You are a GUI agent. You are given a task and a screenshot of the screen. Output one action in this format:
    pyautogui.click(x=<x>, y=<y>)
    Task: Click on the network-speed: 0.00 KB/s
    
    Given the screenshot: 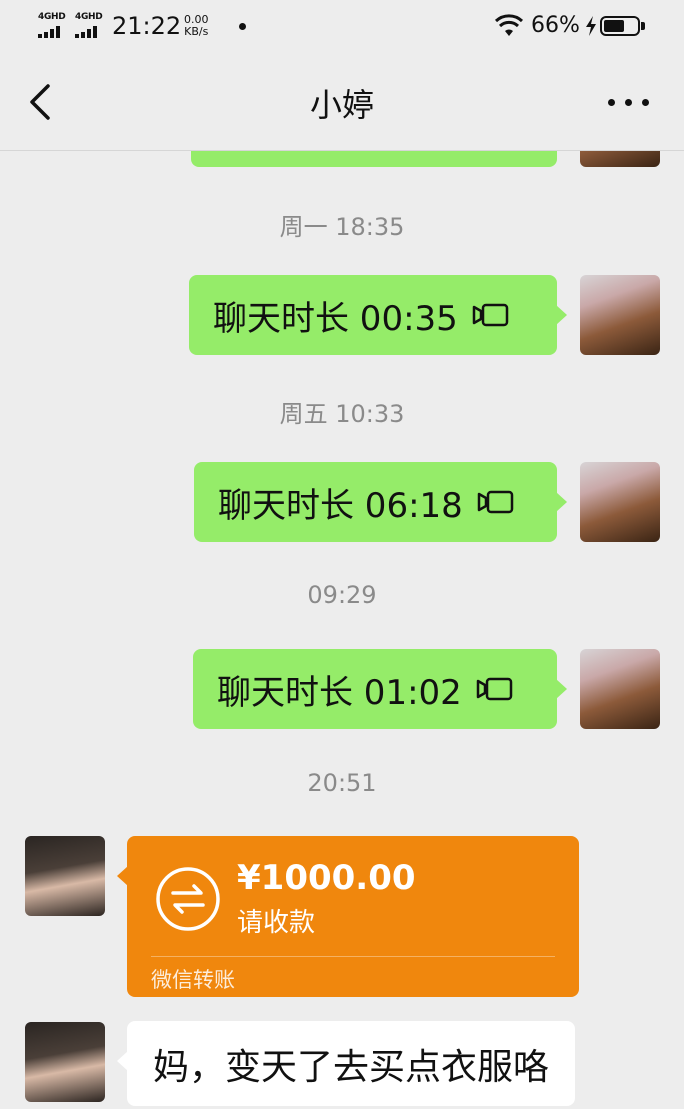 What is the action you would take?
    pyautogui.click(x=196, y=26)
    